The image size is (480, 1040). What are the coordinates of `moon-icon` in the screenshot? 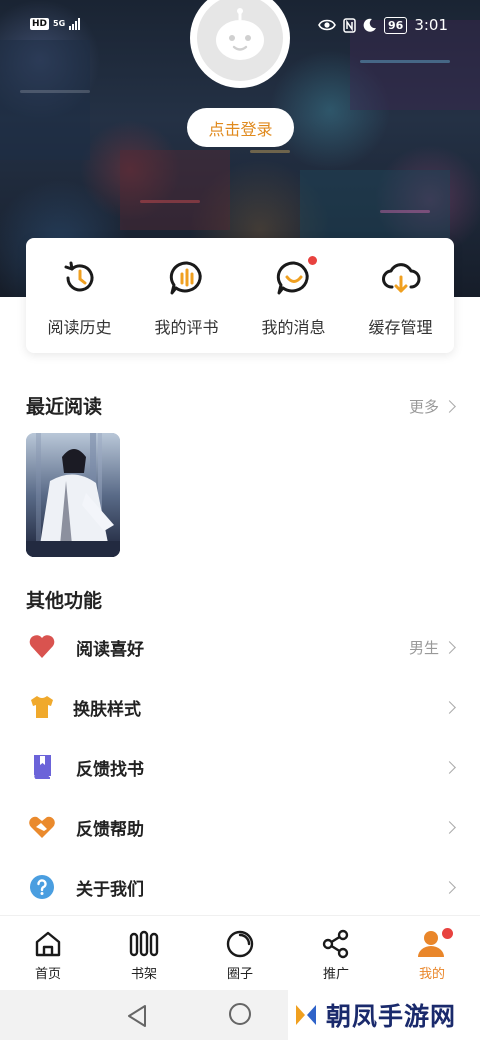 It's located at (369, 25).